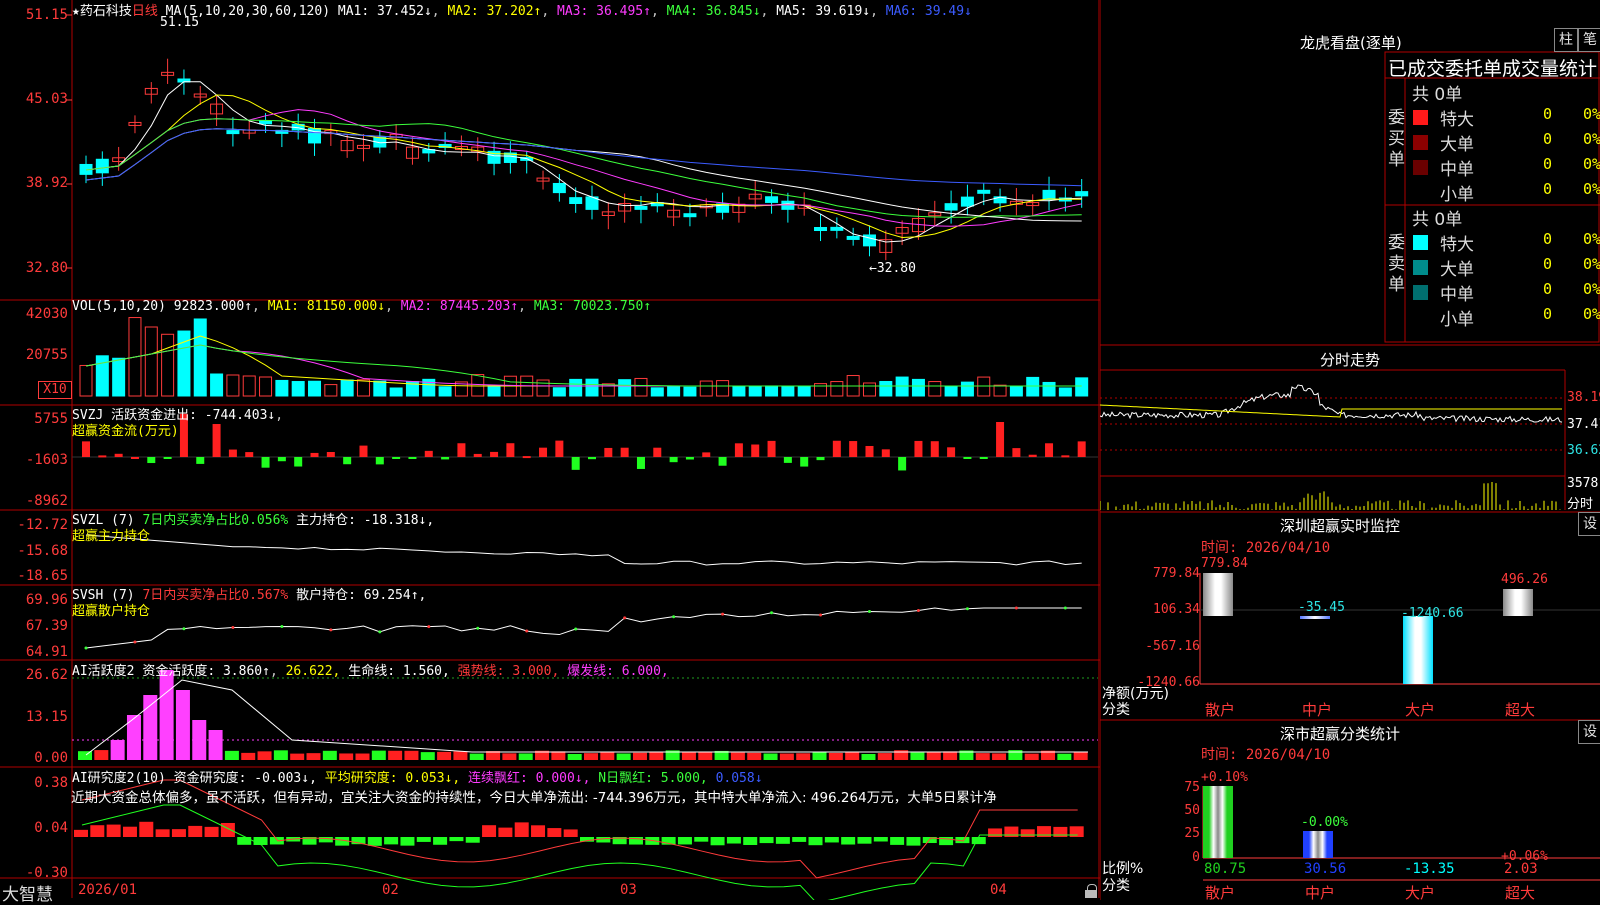  I want to click on buy-row-label: 大单, so click(1457, 145).